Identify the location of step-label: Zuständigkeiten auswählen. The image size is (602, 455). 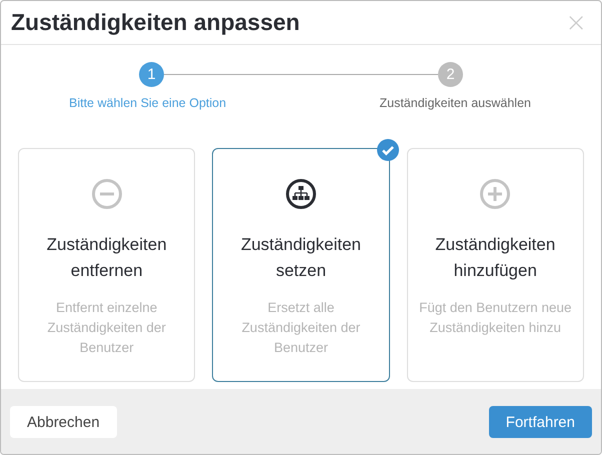
(455, 103).